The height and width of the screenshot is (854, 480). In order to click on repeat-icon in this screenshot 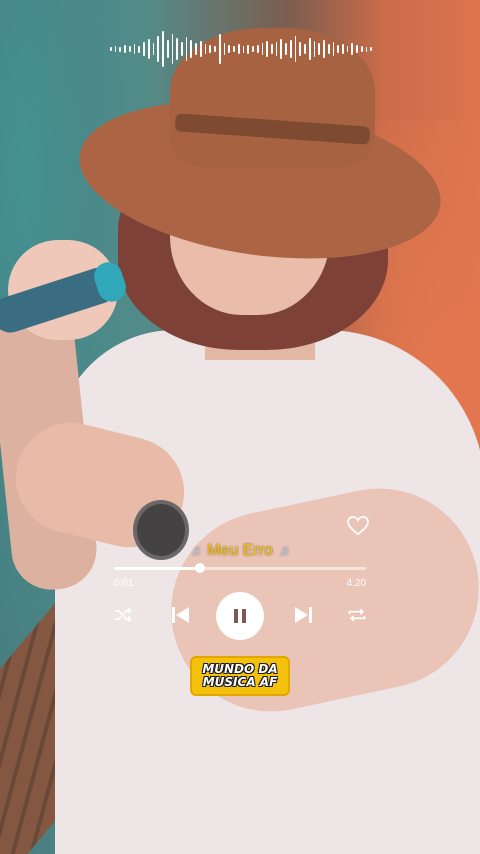, I will do `click(357, 615)`.